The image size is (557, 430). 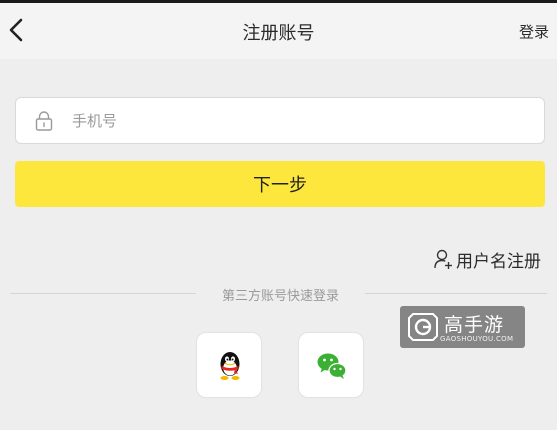 I want to click on wechat-icon, so click(x=332, y=366).